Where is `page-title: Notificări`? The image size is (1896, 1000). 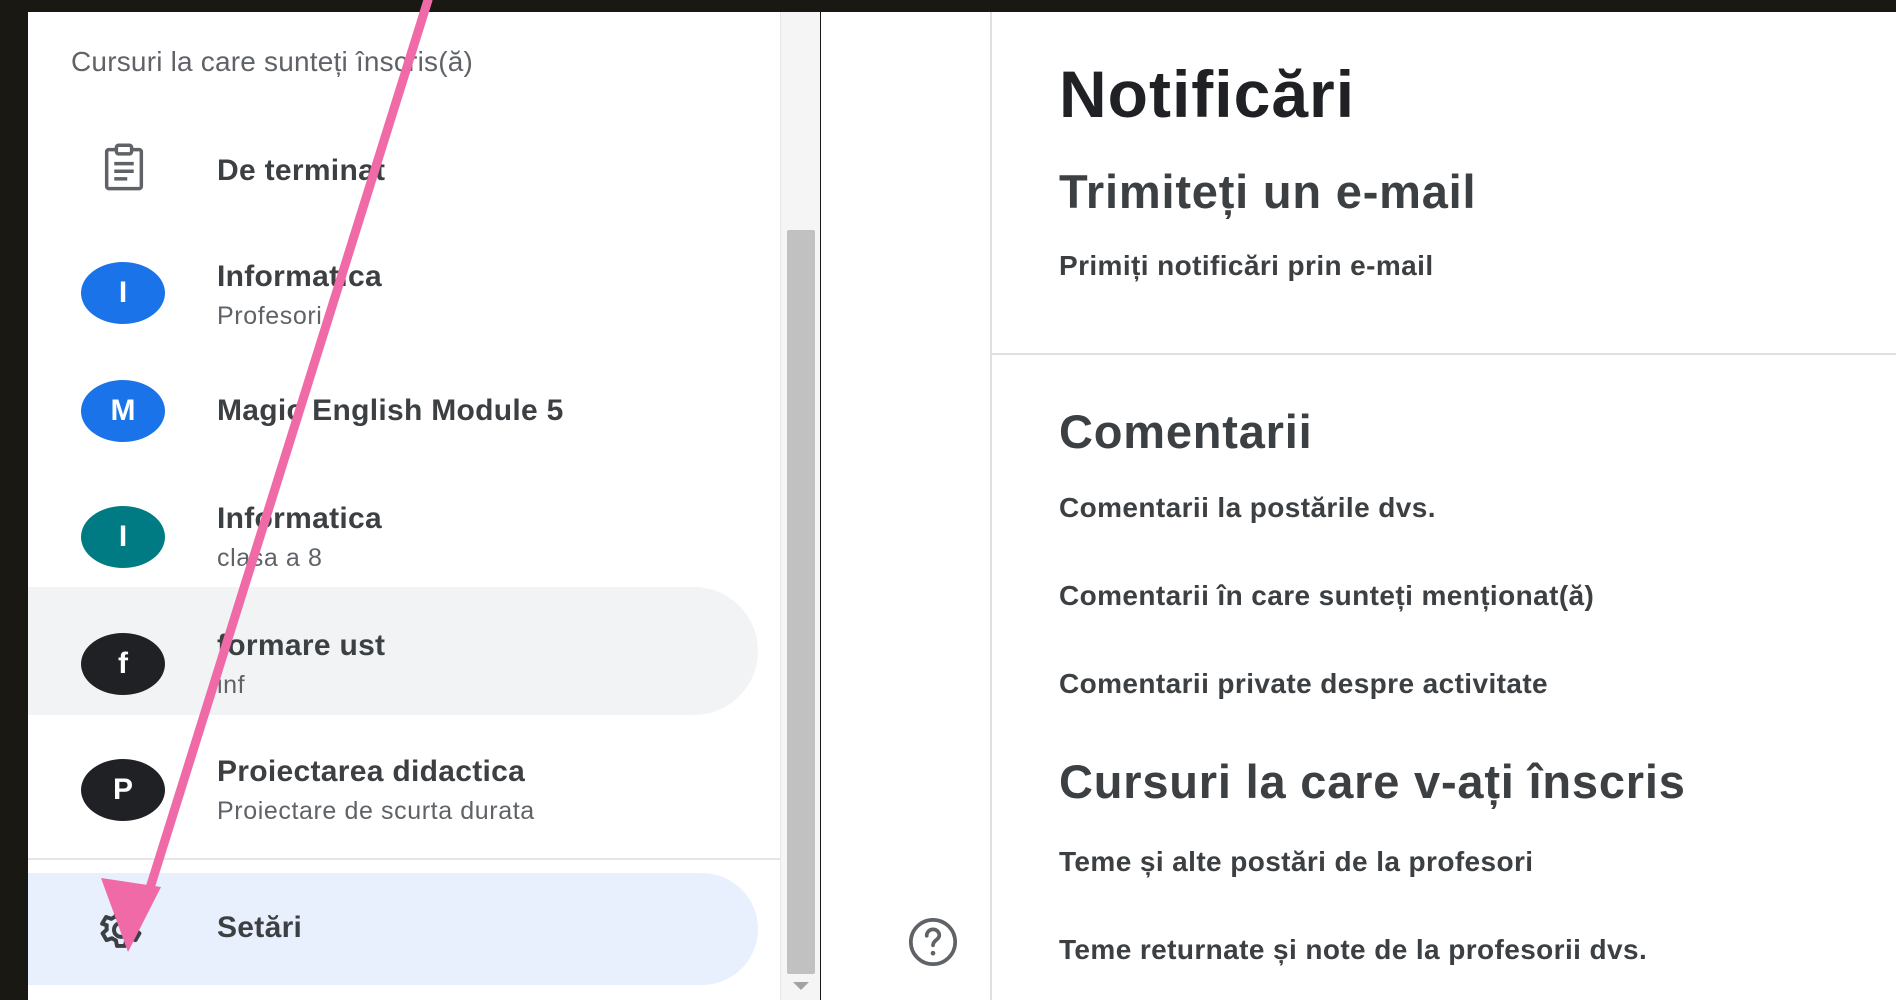
page-title: Notificări is located at coordinates (1207, 94).